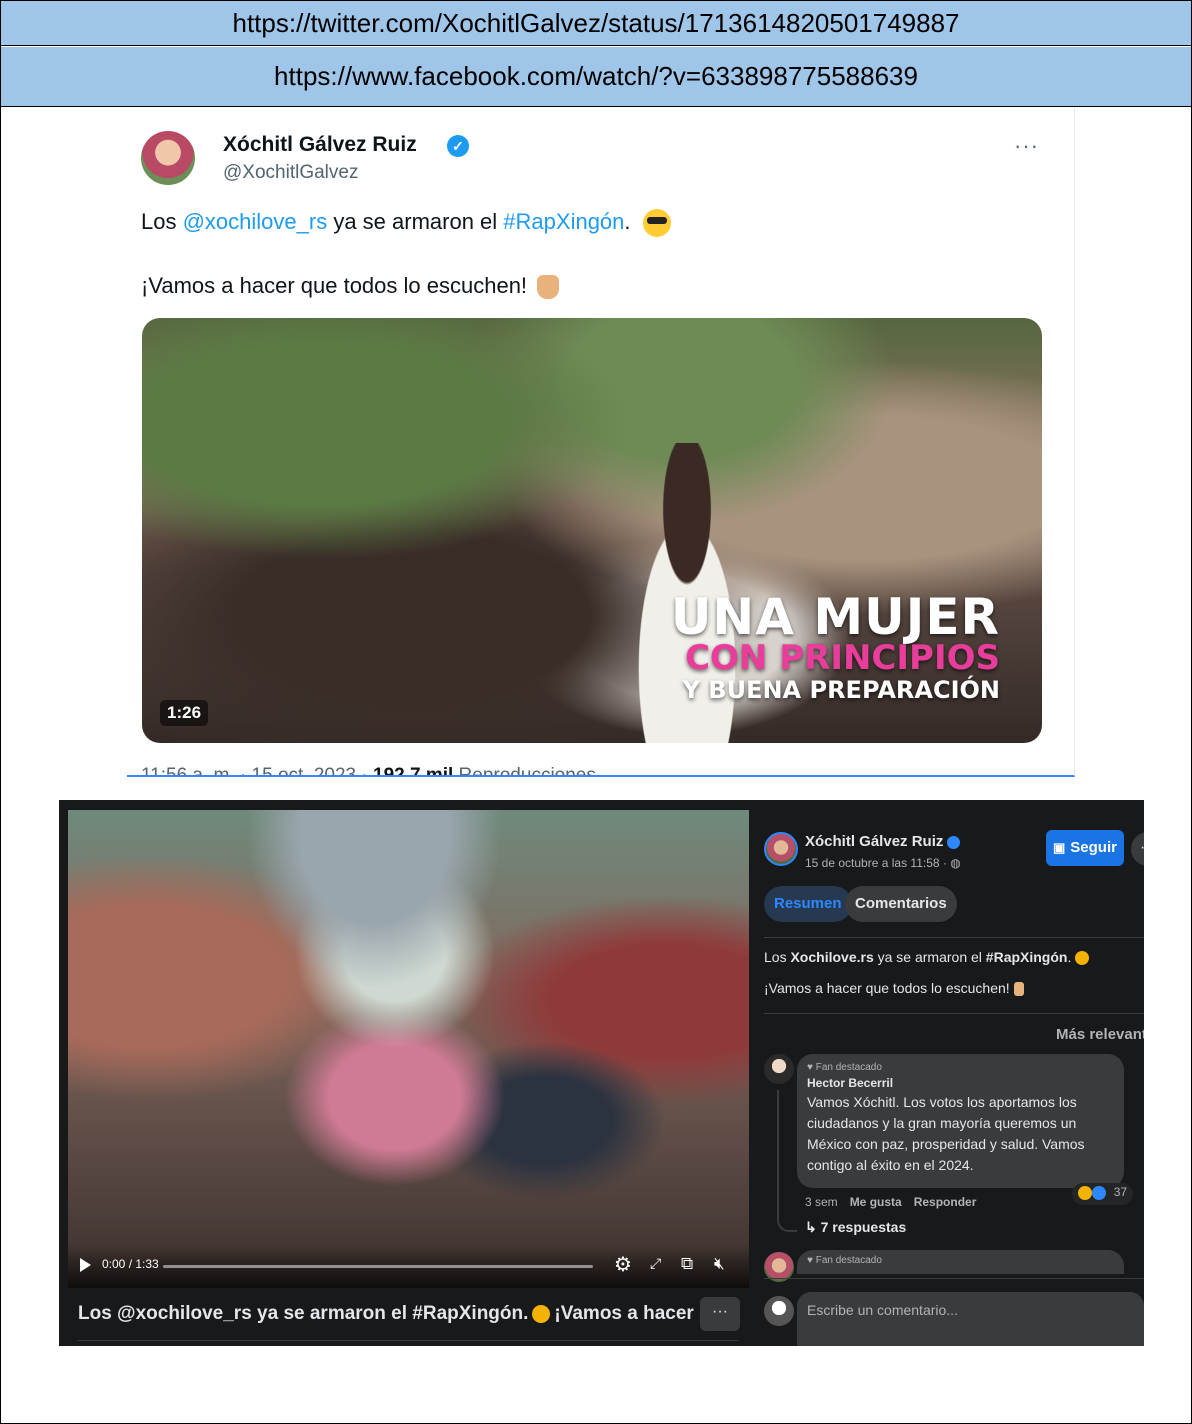  What do you see at coordinates (1069, 957) in the screenshot?
I see `post-text-post: .` at bounding box center [1069, 957].